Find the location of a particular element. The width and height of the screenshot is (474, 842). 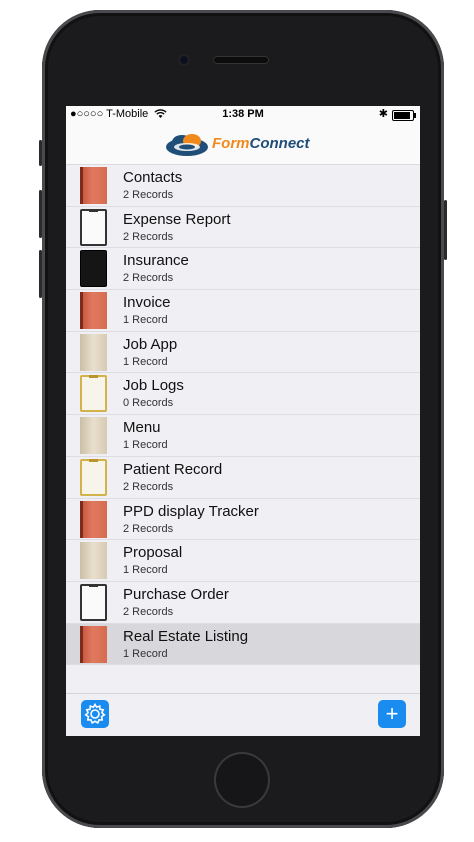

form-row: Real Estate Listing 1 Record is located at coordinates (243, 644).